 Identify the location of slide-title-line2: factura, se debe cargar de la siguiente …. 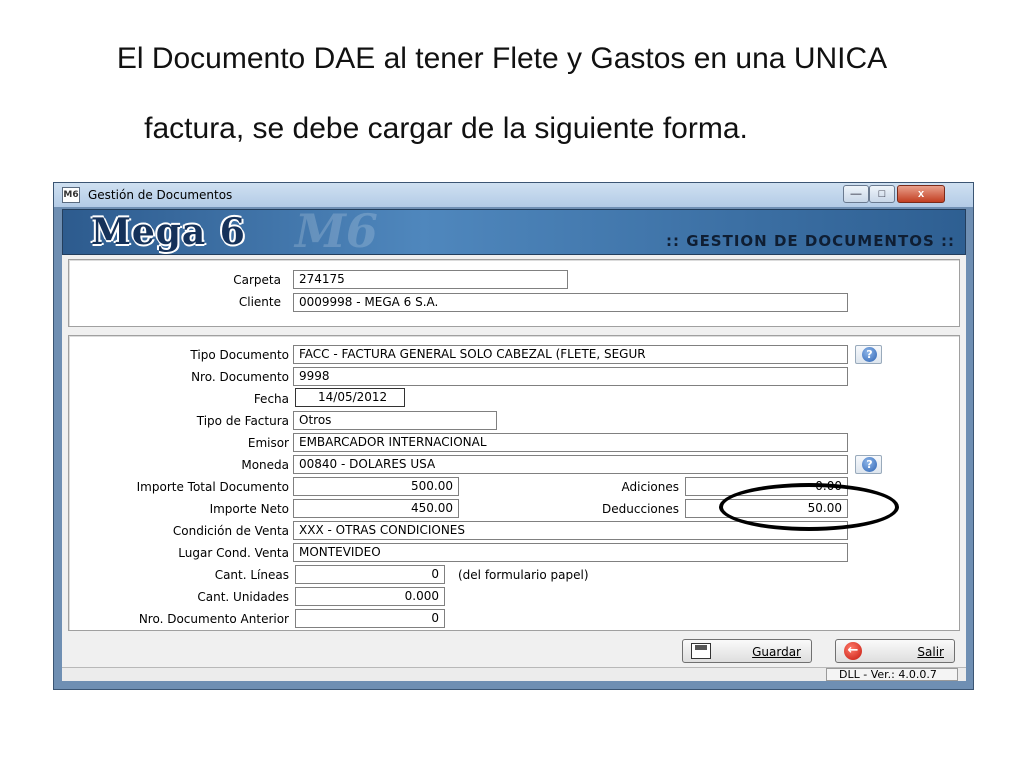
(446, 128).